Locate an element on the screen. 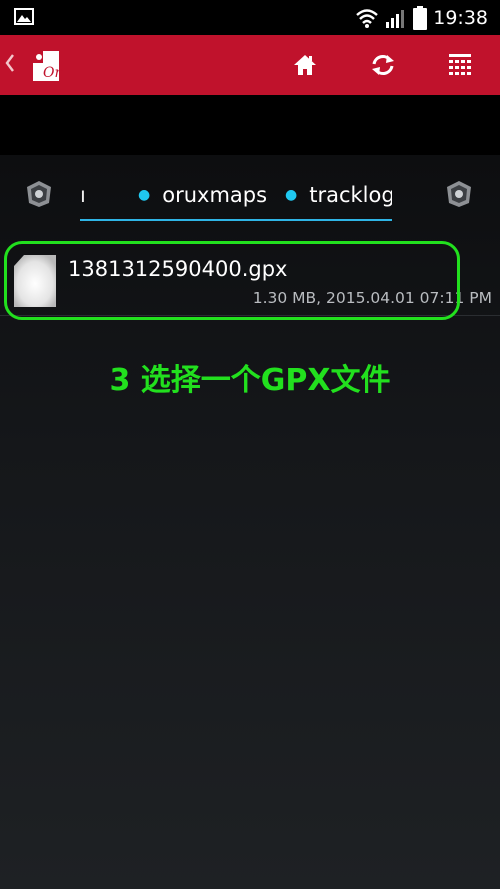 The height and width of the screenshot is (889, 500). file-name: 1381312590400.gpx is located at coordinates (178, 269).